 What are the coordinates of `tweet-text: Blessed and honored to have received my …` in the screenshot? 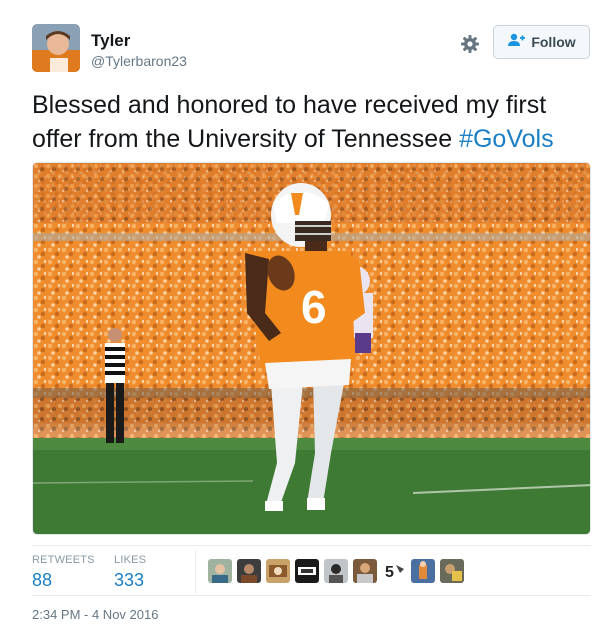 It's located at (317, 122).